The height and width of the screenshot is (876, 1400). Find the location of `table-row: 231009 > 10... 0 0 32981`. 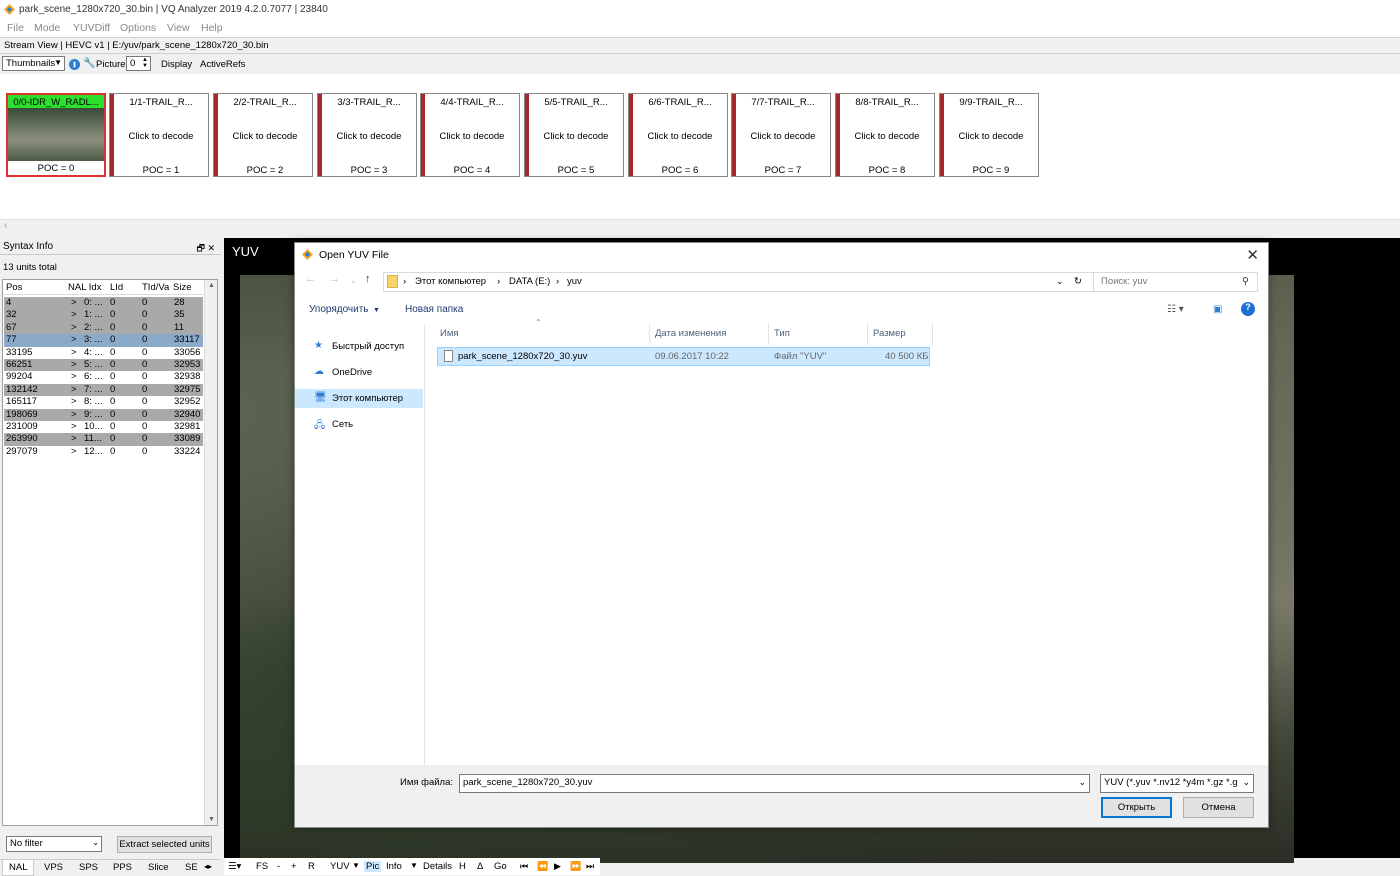

table-row: 231009 > 10... 0 0 32981 is located at coordinates (103, 427).